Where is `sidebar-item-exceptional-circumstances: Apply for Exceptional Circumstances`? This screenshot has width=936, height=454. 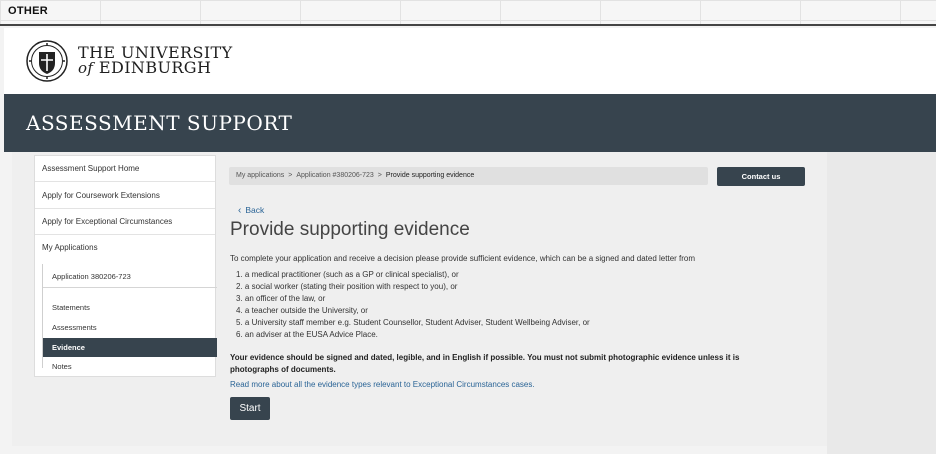
sidebar-item-exceptional-circumstances: Apply for Exceptional Circumstances is located at coordinates (125, 222).